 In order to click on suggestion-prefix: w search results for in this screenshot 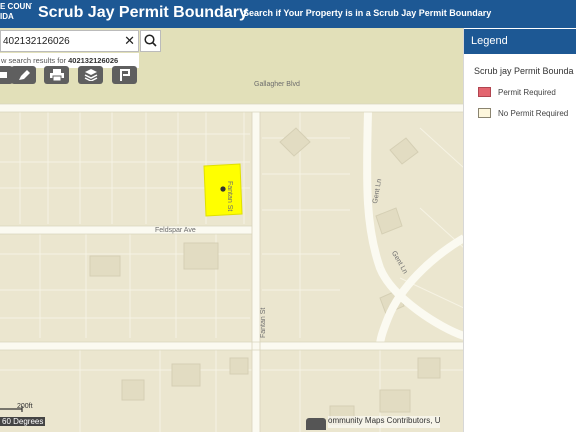, I will do `click(35, 60)`.